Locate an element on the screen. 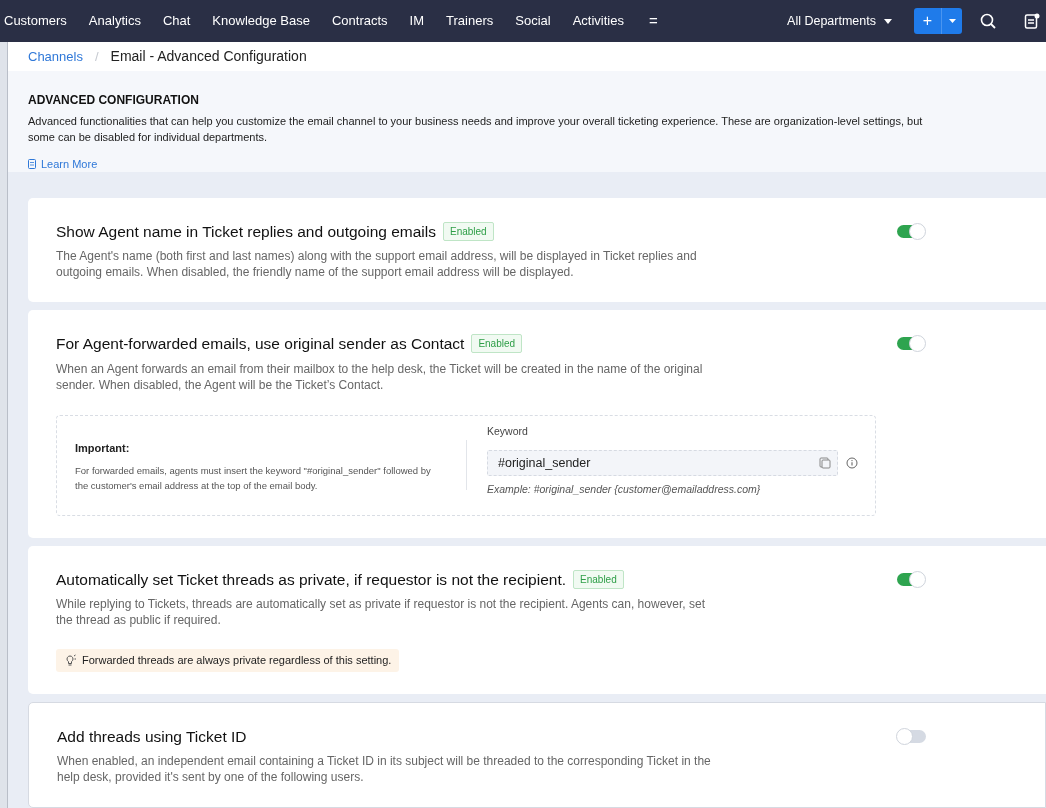  section-description: Advanced functionalities that can help you customize the email channel to your business needs and improve your overall ticketing experience. These are organization-level settings, but some can be disabled for individual departments. is located at coordinates (476, 129).